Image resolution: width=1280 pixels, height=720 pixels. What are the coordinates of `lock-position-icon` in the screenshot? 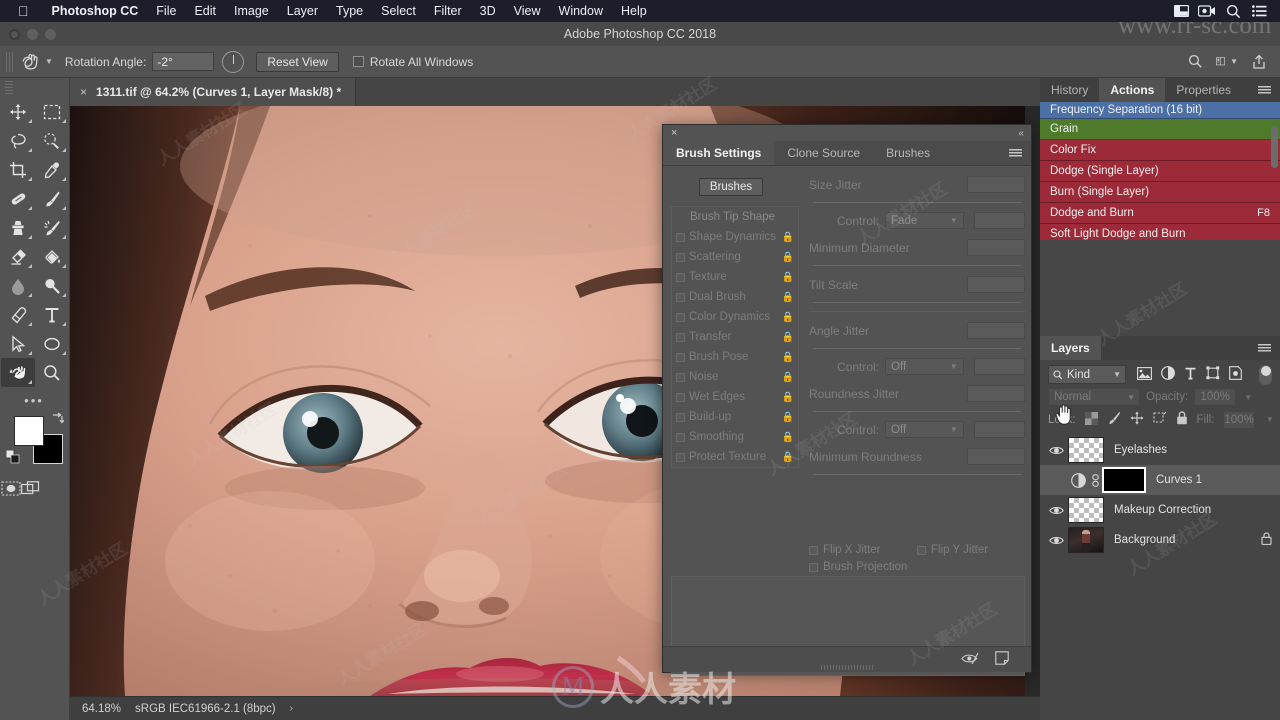 It's located at (1137, 419).